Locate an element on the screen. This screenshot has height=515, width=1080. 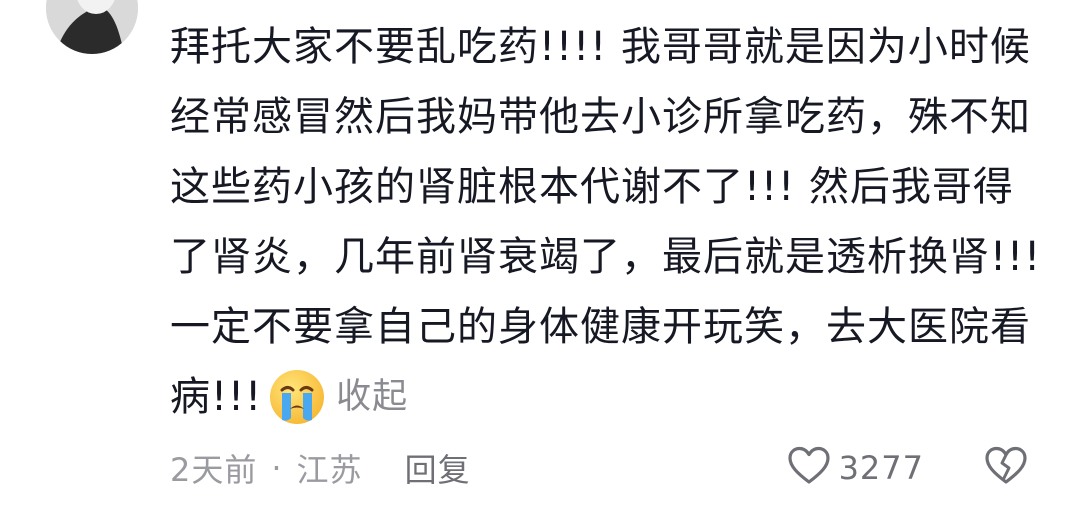
comment-actions: 3277 is located at coordinates (907, 468).